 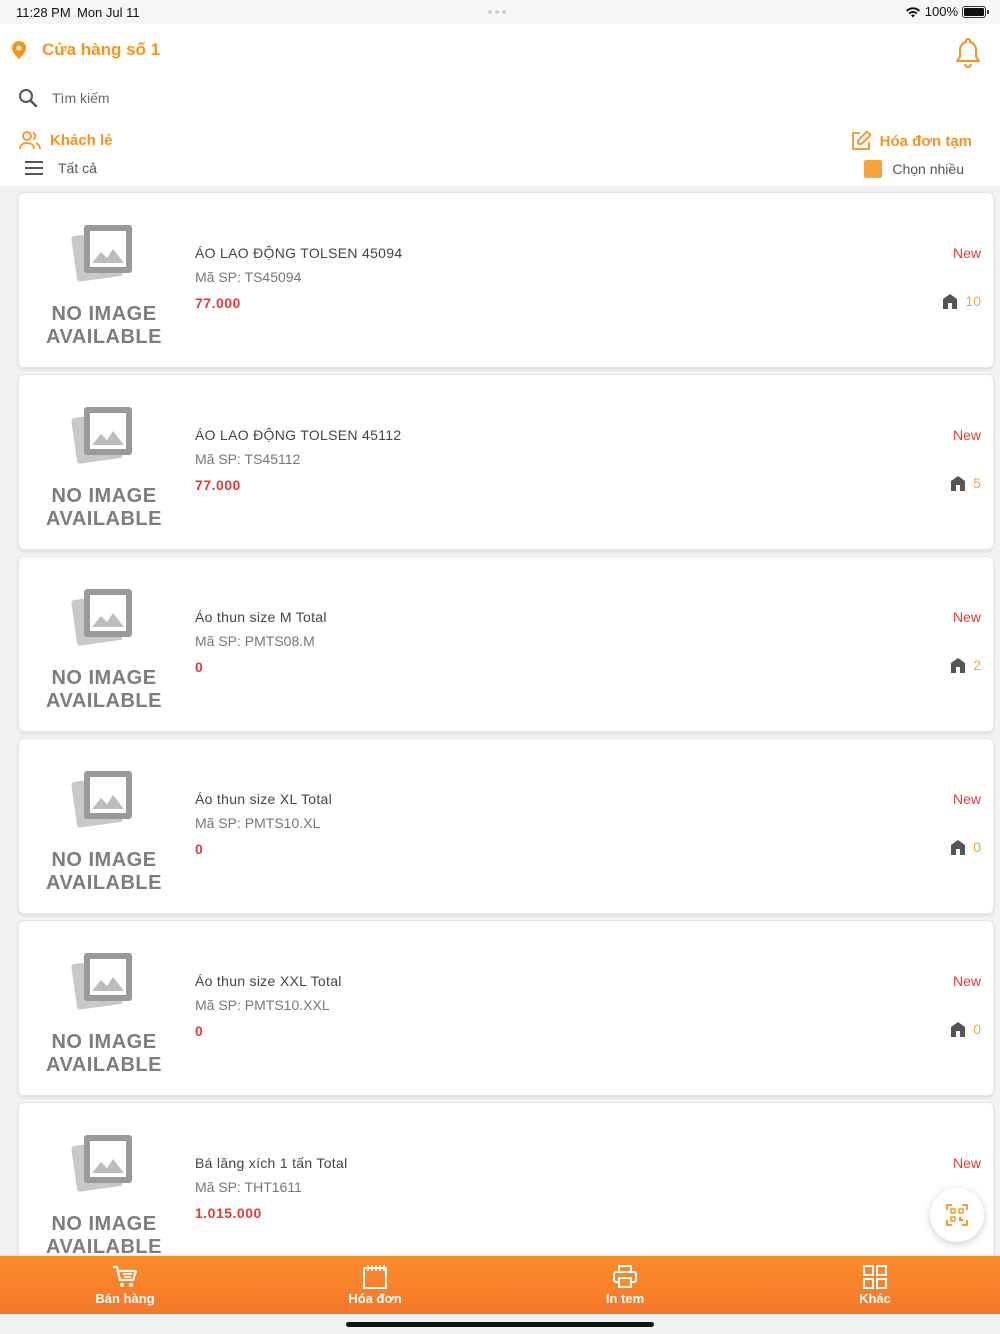 What do you see at coordinates (255, 641) in the screenshot?
I see `product-sku: Mã SP: PMTS08.M` at bounding box center [255, 641].